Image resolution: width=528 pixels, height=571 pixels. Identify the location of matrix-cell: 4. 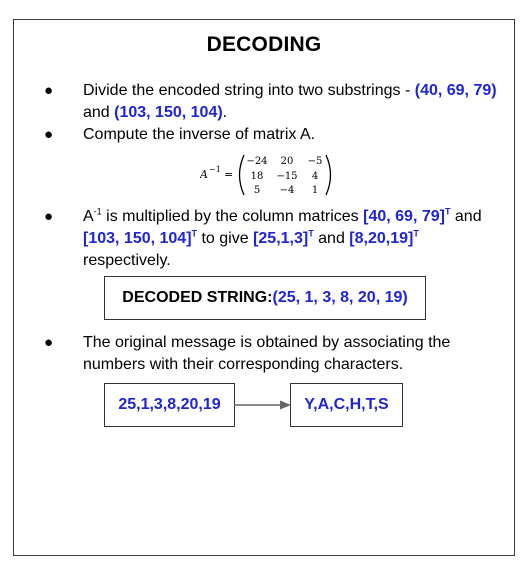
(315, 176).